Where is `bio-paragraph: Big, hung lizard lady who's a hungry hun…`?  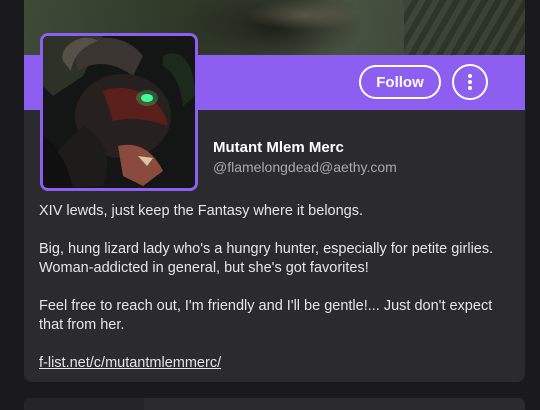 bio-paragraph: Big, hung lizard lady who's a hungry hun… is located at coordinates (266, 258).